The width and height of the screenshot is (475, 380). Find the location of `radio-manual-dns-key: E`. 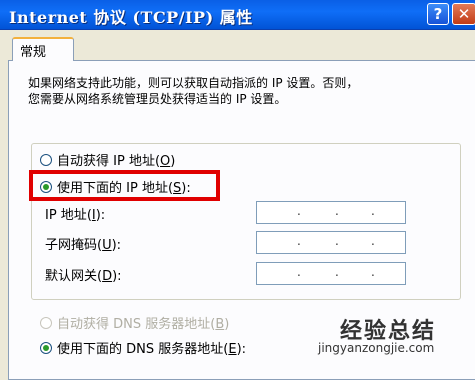

radio-manual-dns-key: E is located at coordinates (232, 349).